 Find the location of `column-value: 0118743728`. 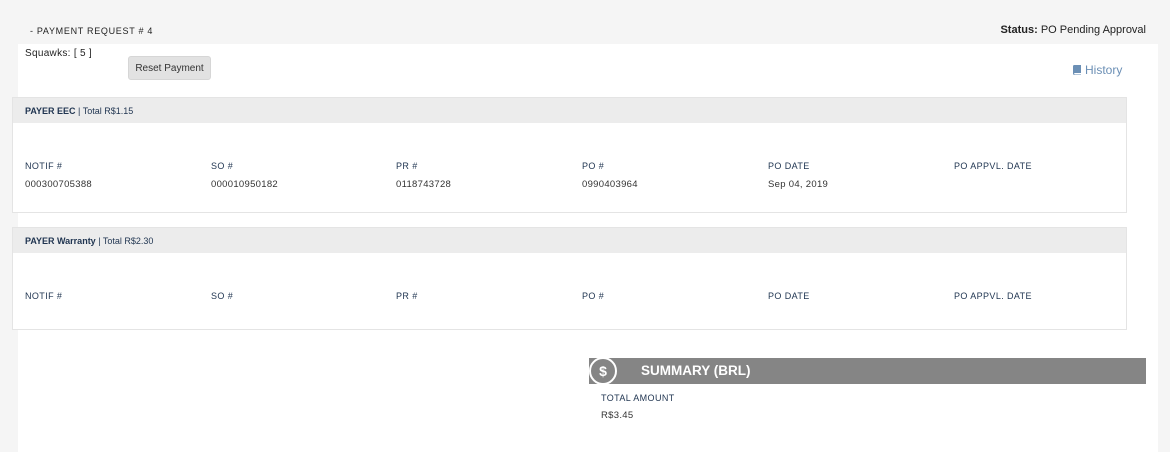

column-value: 0118743728 is located at coordinates (424, 184).